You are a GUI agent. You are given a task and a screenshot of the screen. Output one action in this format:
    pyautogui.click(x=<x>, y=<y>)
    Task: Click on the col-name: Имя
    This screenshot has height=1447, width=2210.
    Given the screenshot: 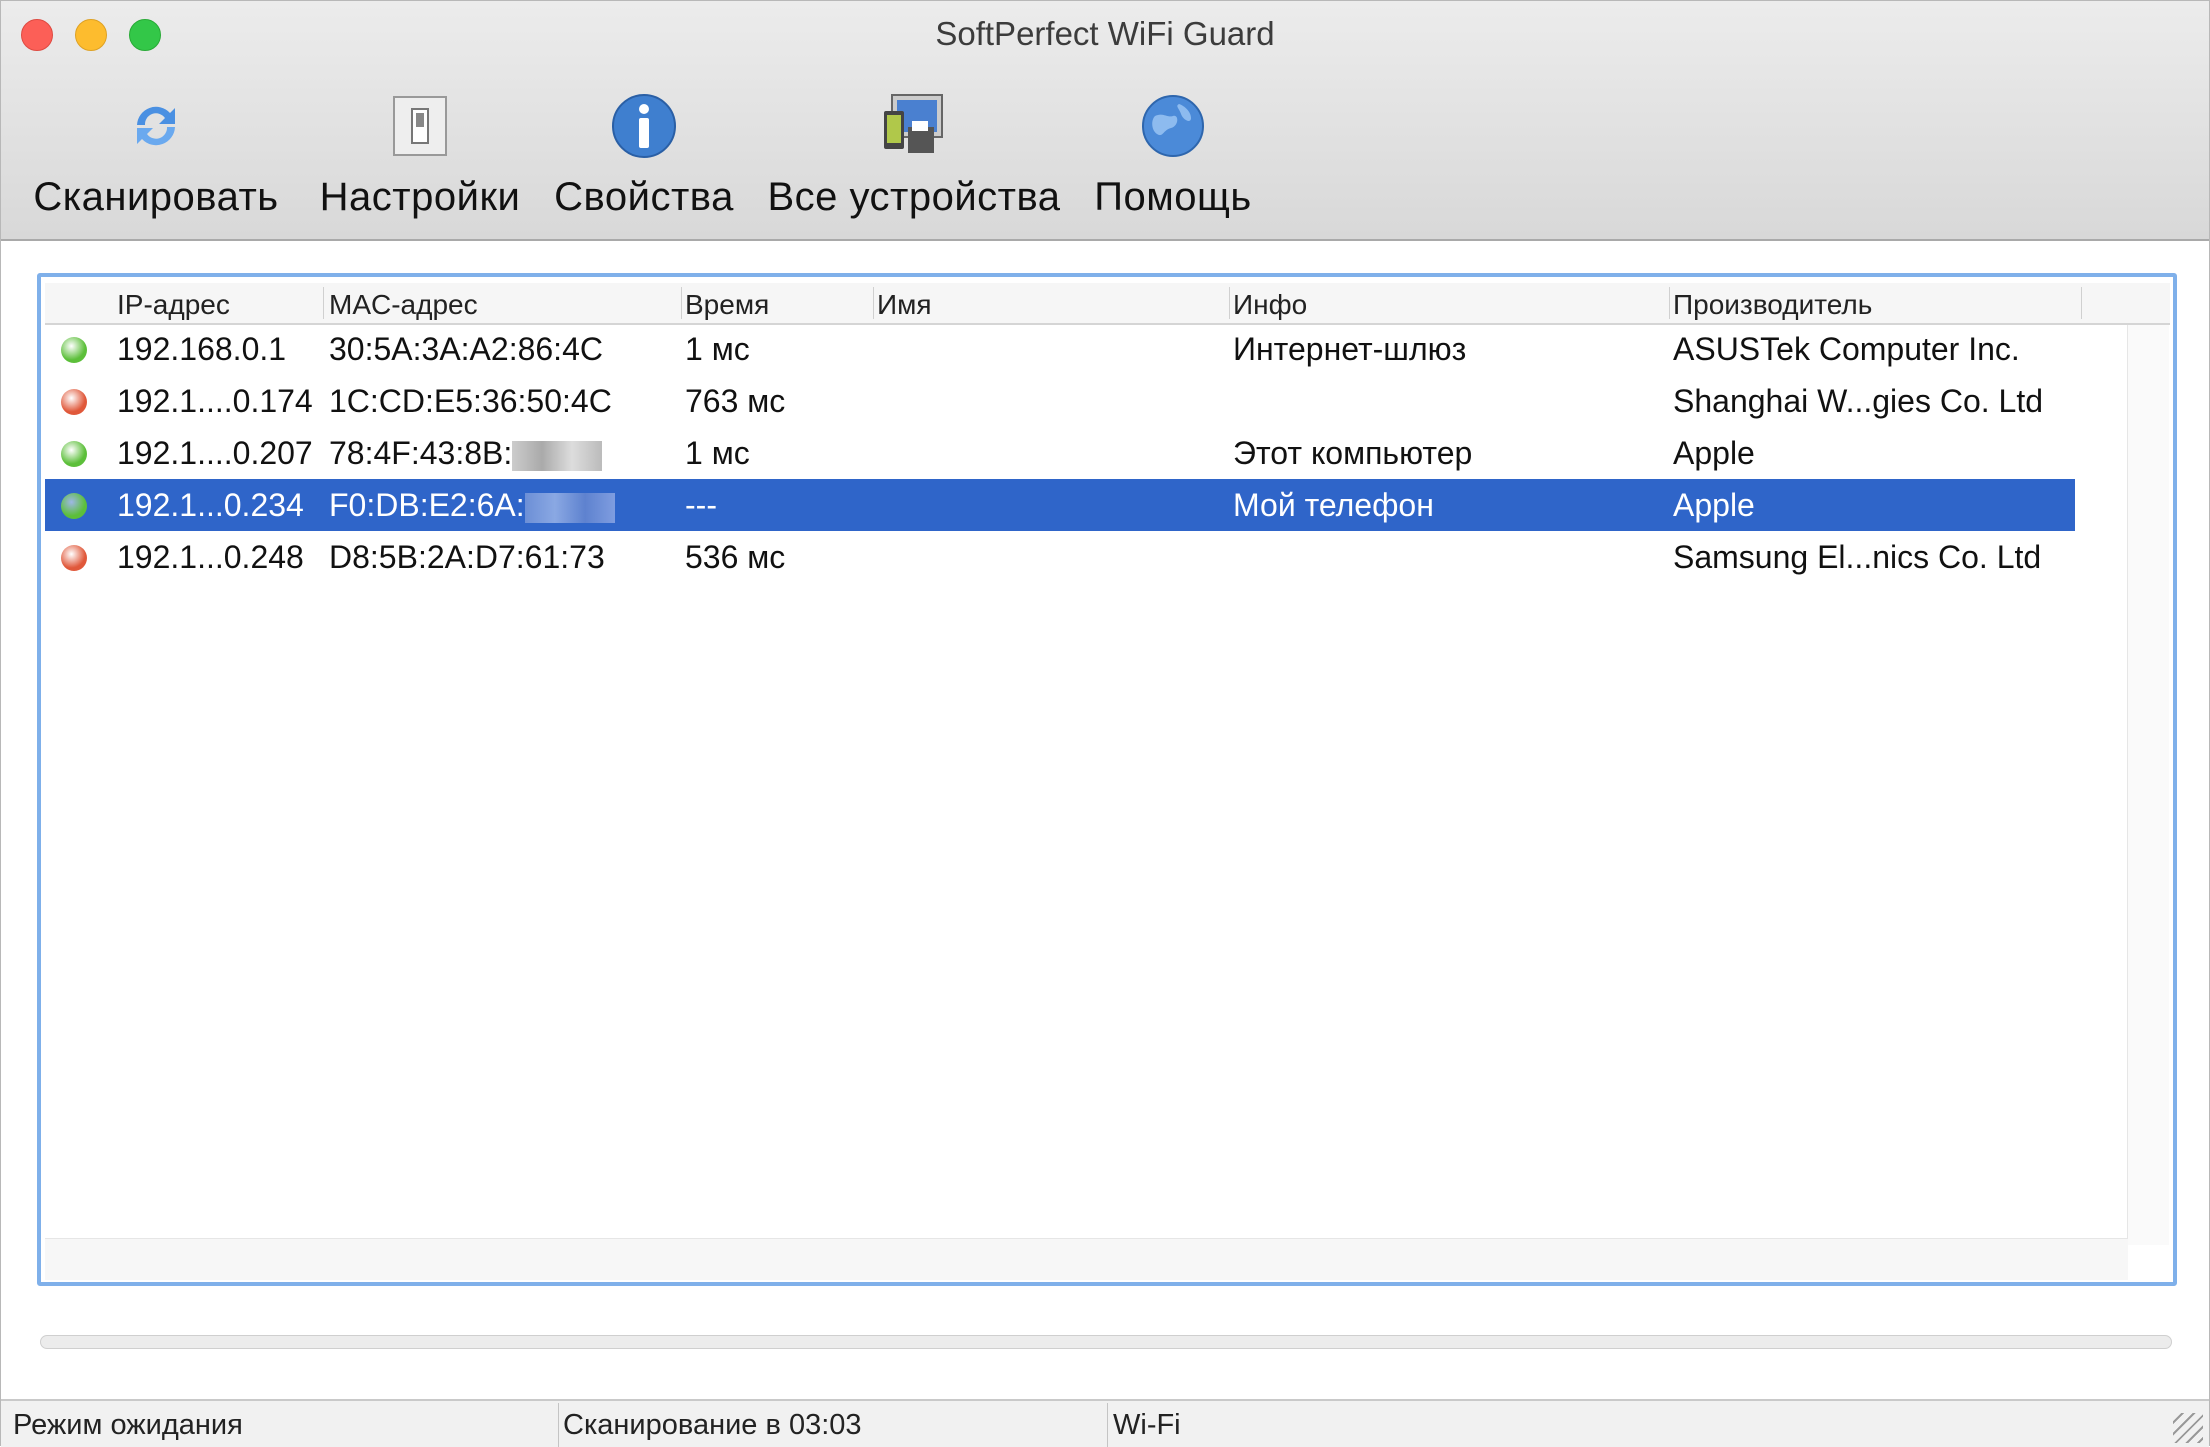 What is the action you would take?
    pyautogui.click(x=904, y=305)
    